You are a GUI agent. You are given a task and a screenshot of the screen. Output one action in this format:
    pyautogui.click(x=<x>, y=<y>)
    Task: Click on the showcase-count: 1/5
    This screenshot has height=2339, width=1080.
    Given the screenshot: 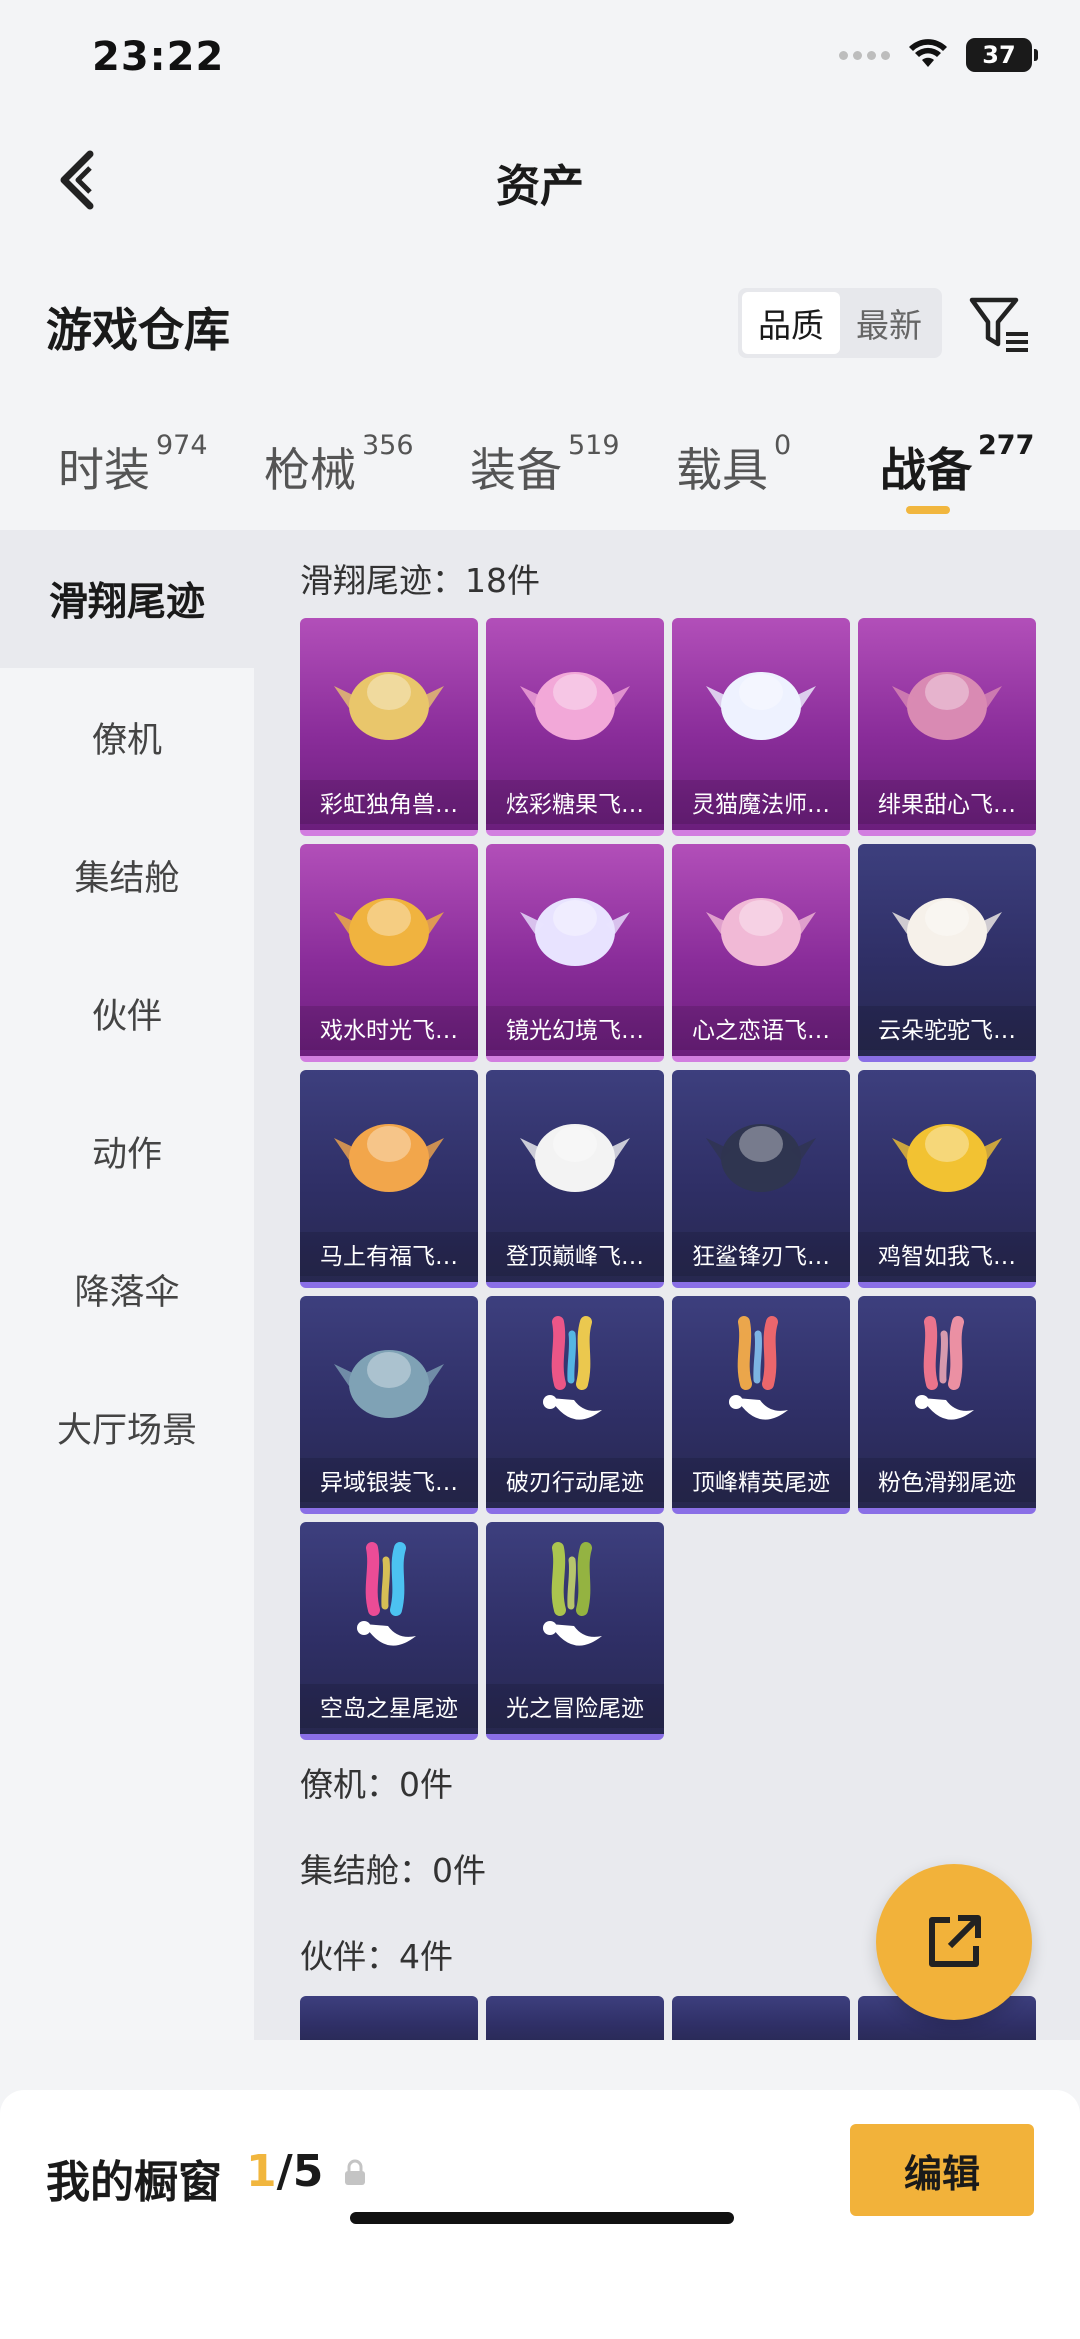 What is the action you would take?
    pyautogui.click(x=285, y=2171)
    